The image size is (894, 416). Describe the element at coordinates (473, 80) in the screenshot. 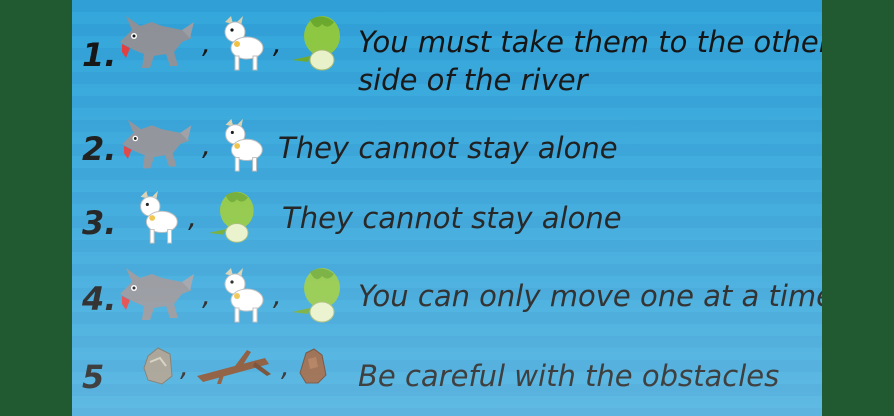

I see `rule-text-line2: side of the river` at that location.